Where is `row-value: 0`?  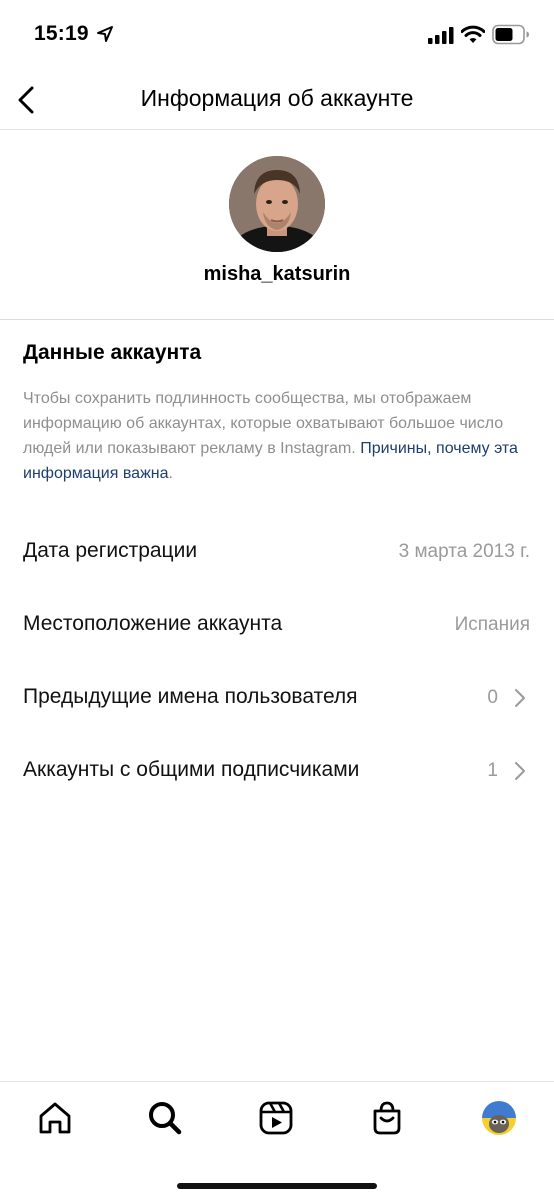
row-value: 0 is located at coordinates (492, 697).